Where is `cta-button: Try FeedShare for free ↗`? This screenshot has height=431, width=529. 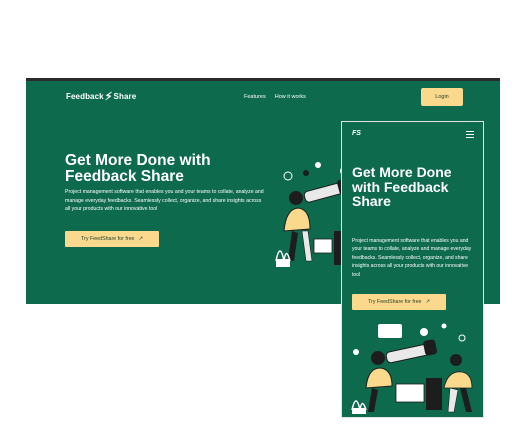
cta-button: Try FeedShare for free ↗ is located at coordinates (112, 239).